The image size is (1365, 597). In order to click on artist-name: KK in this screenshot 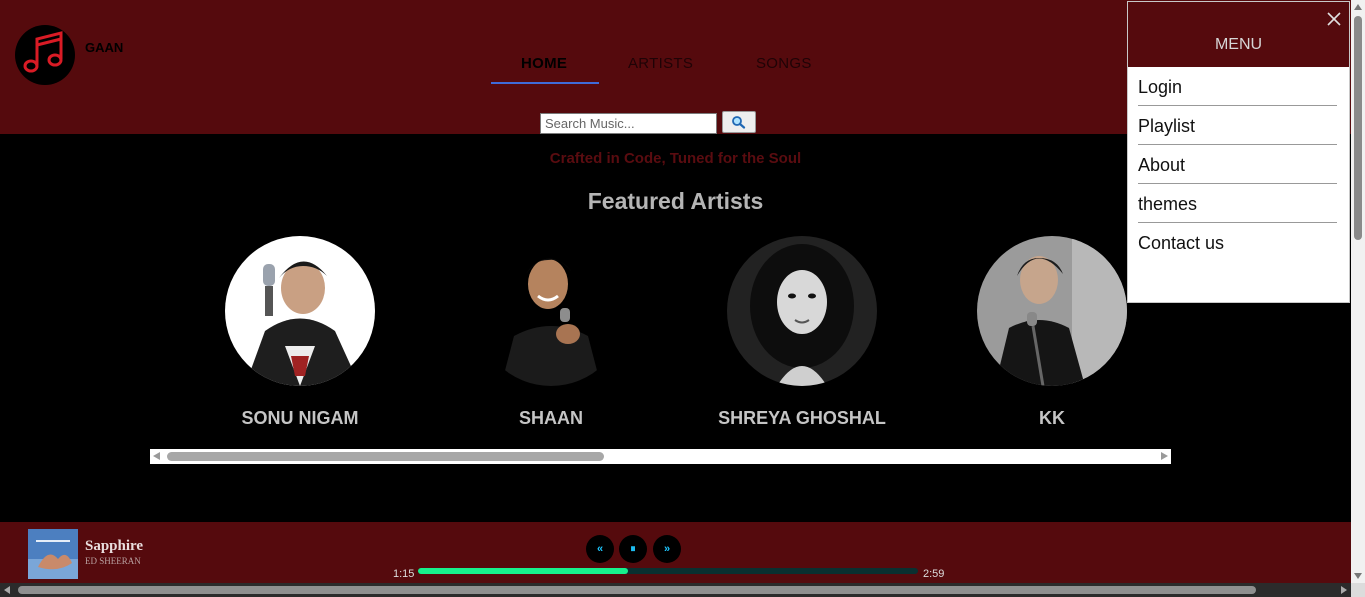, I will do `click(1052, 418)`.